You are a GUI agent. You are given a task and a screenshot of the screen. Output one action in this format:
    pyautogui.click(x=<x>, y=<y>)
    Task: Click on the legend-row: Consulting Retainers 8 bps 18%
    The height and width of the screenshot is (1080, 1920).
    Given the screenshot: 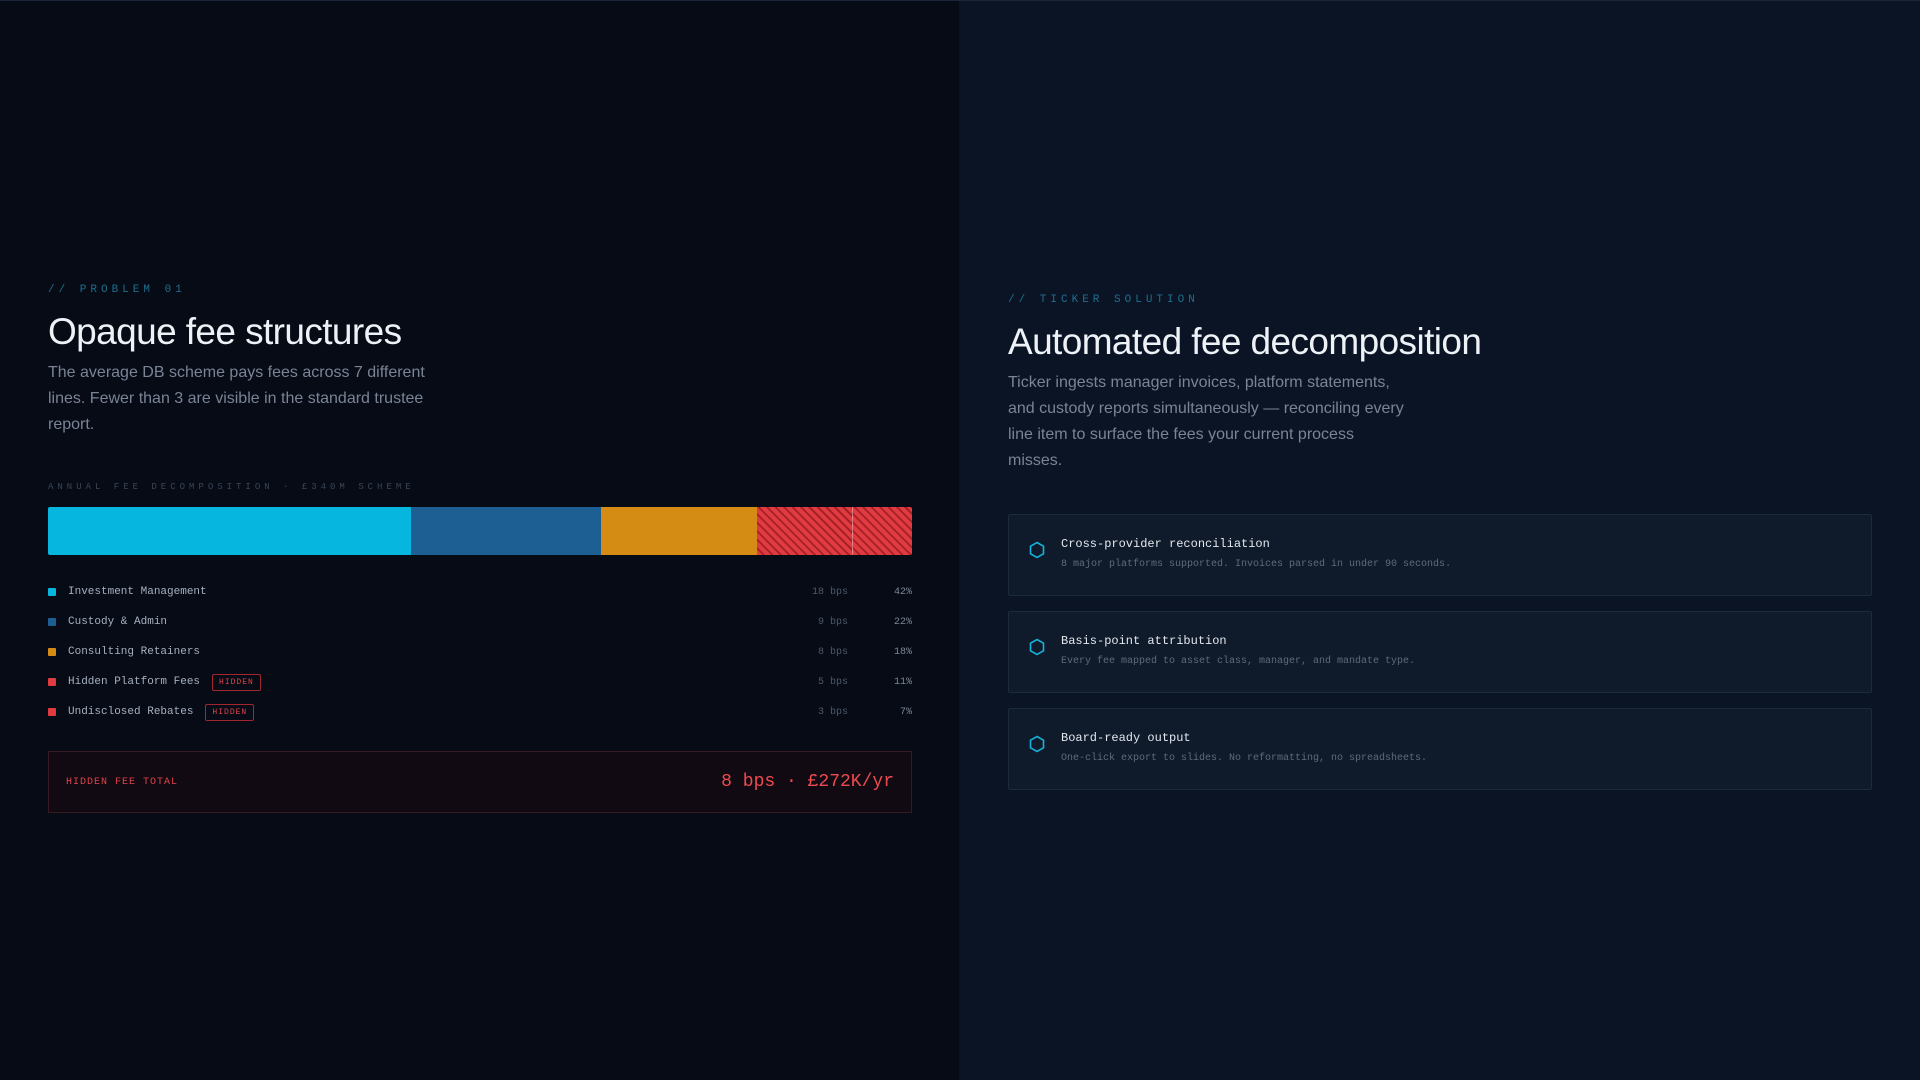 What is the action you would take?
    pyautogui.click(x=480, y=652)
    